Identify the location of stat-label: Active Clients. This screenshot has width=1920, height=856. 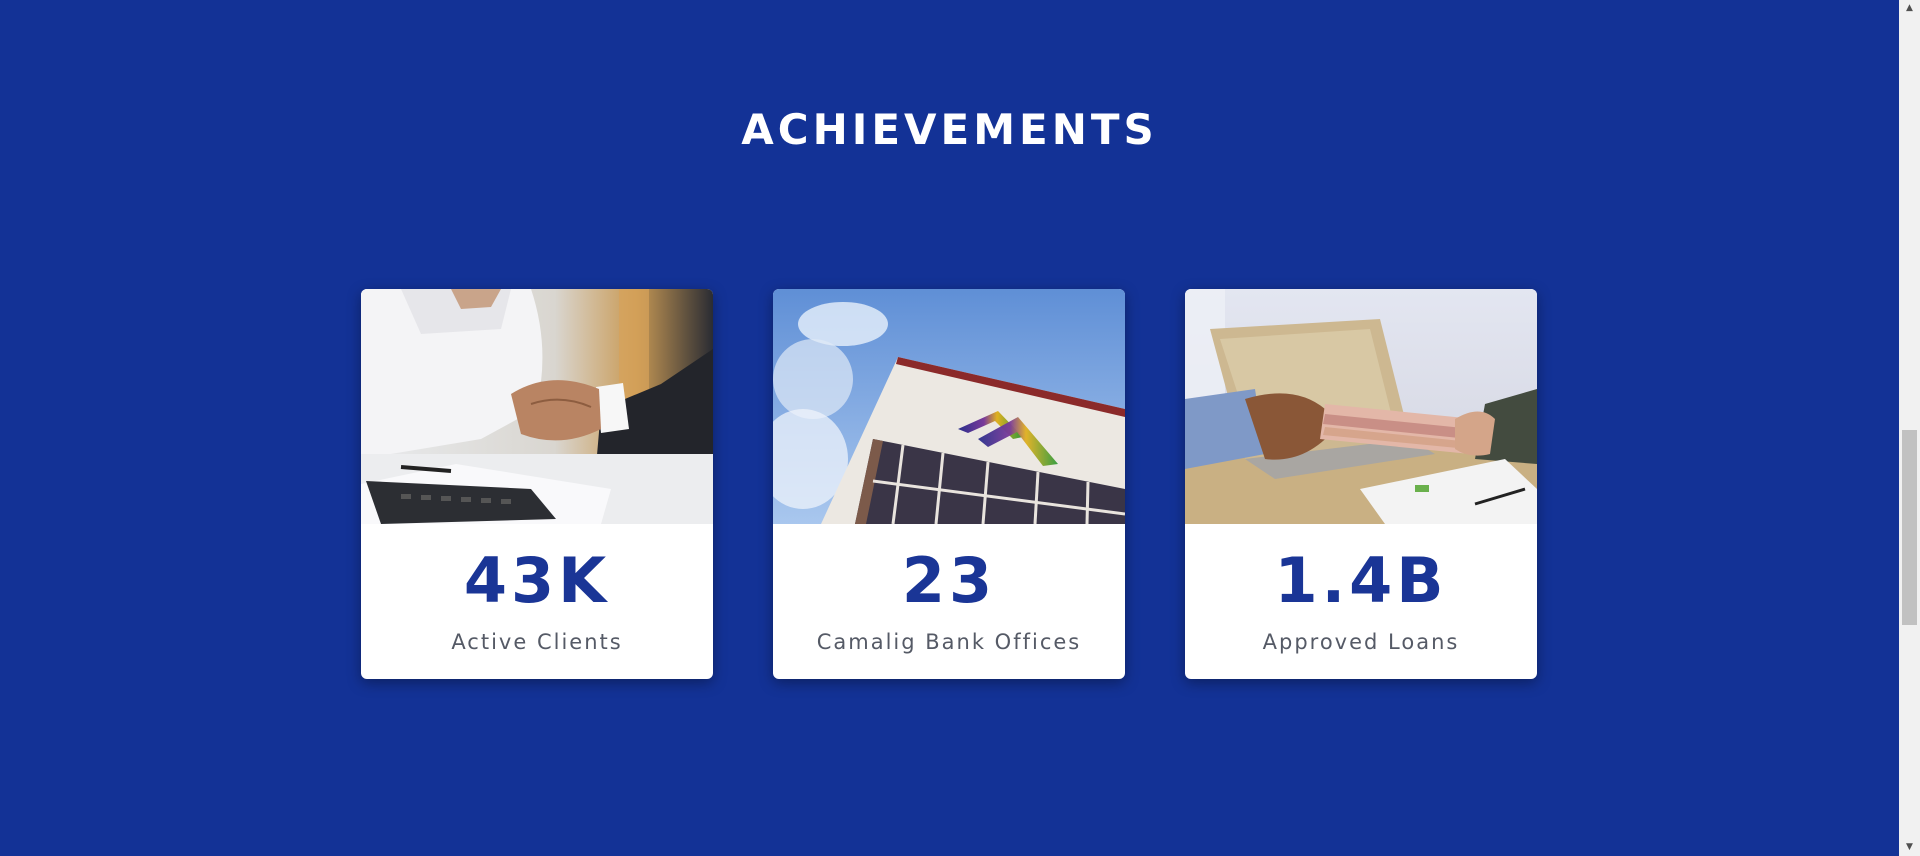
(537, 642).